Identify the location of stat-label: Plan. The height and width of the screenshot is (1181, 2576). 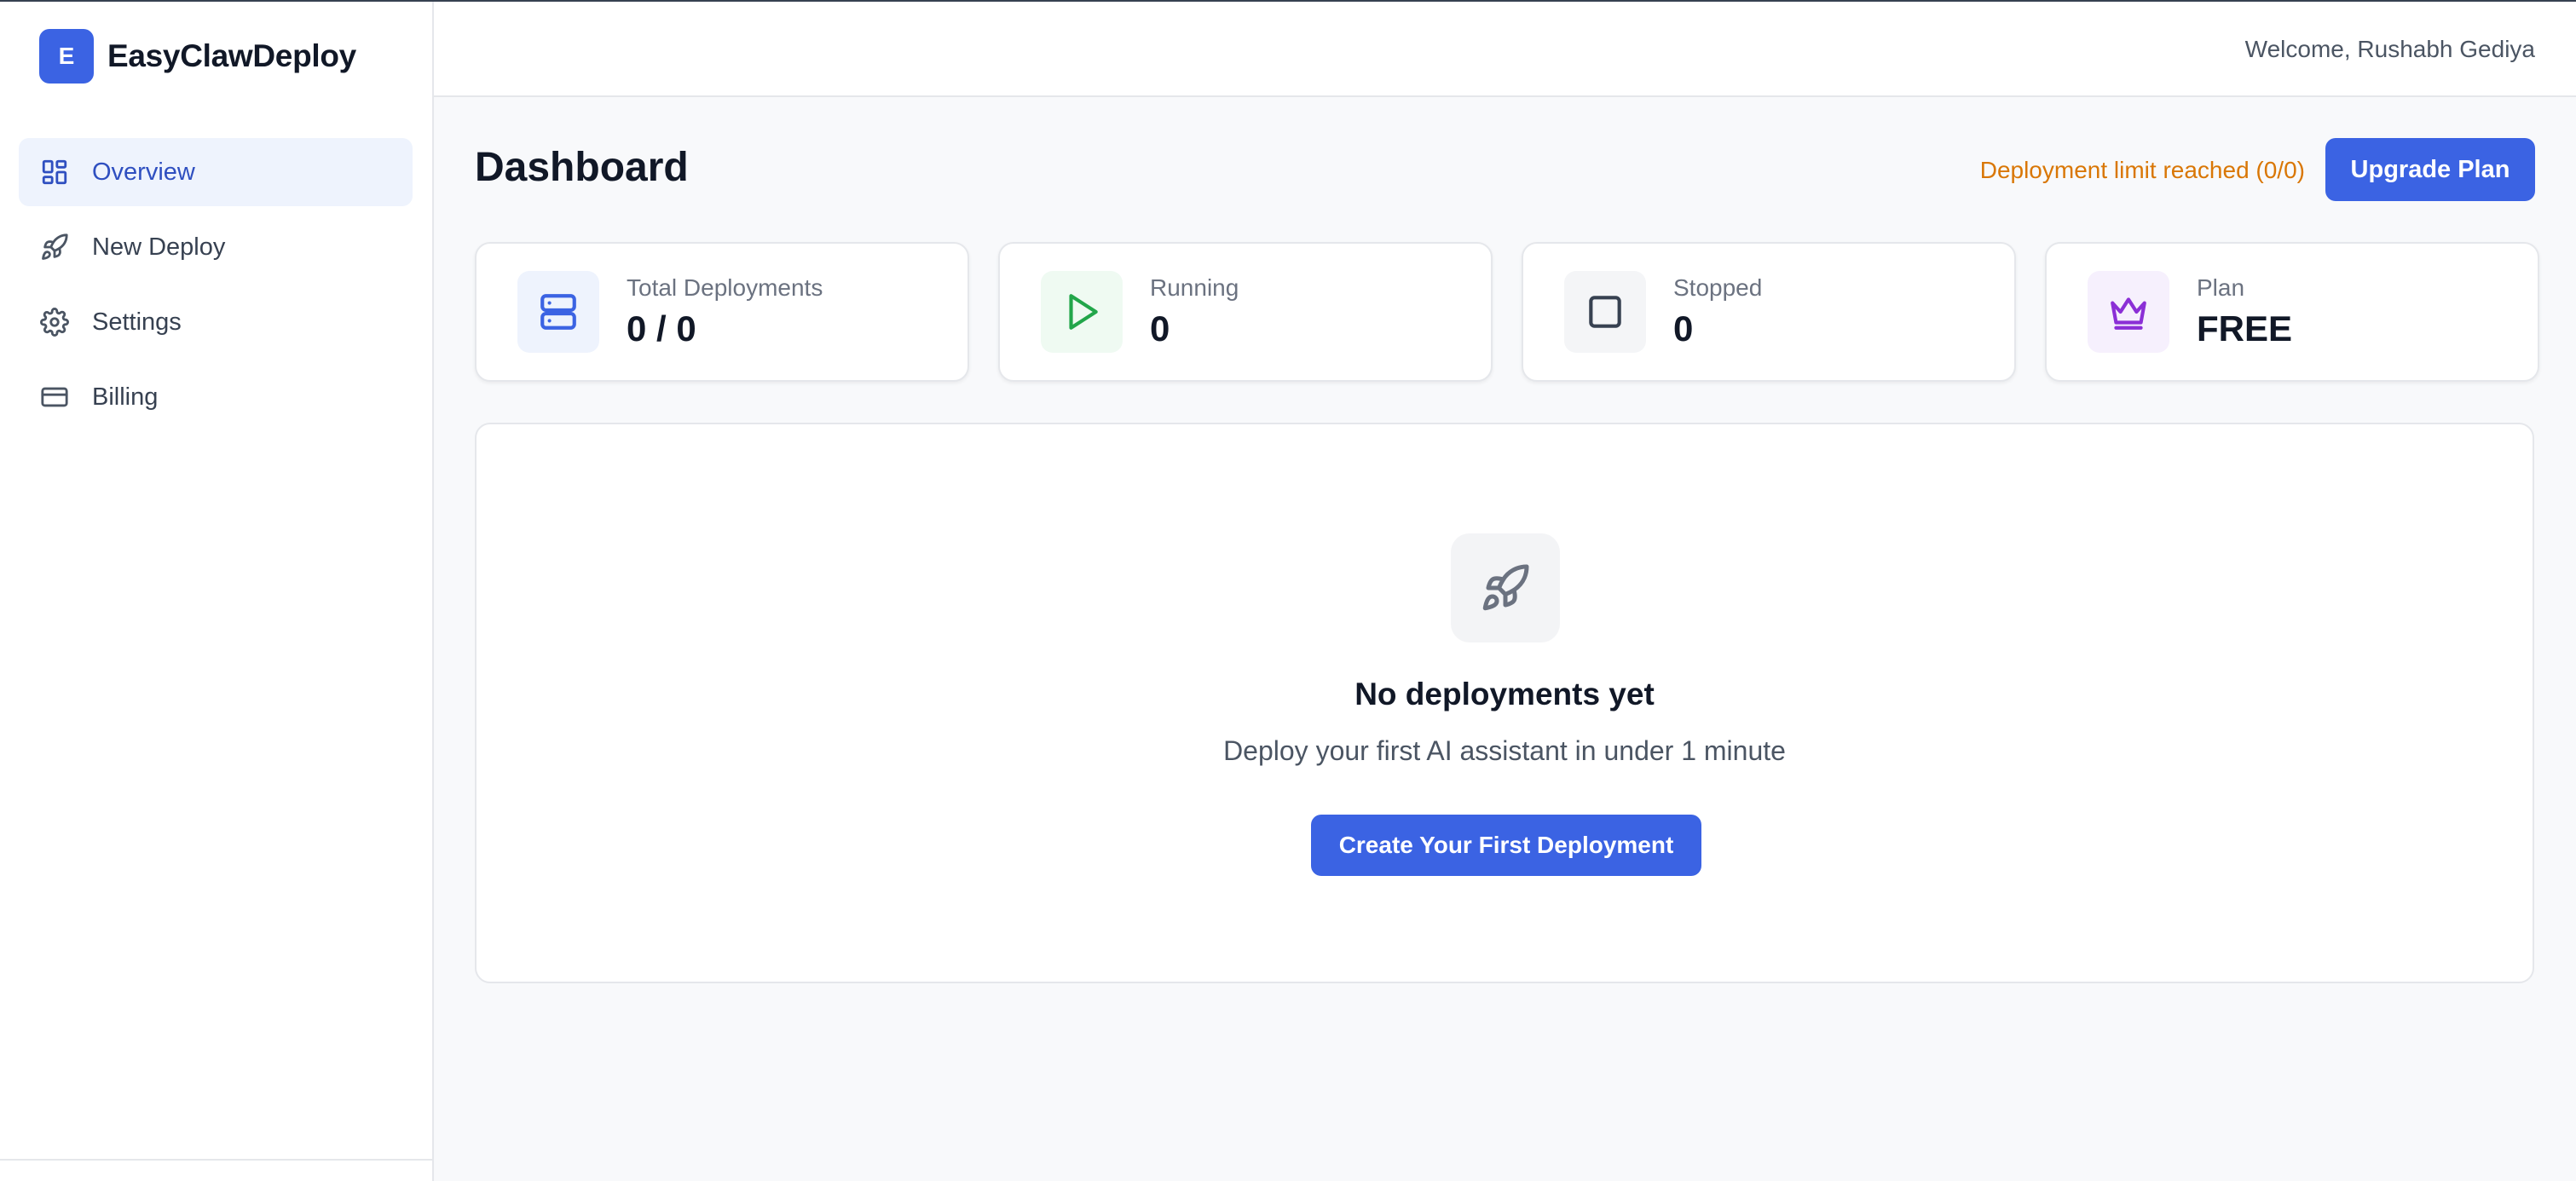
(2221, 288).